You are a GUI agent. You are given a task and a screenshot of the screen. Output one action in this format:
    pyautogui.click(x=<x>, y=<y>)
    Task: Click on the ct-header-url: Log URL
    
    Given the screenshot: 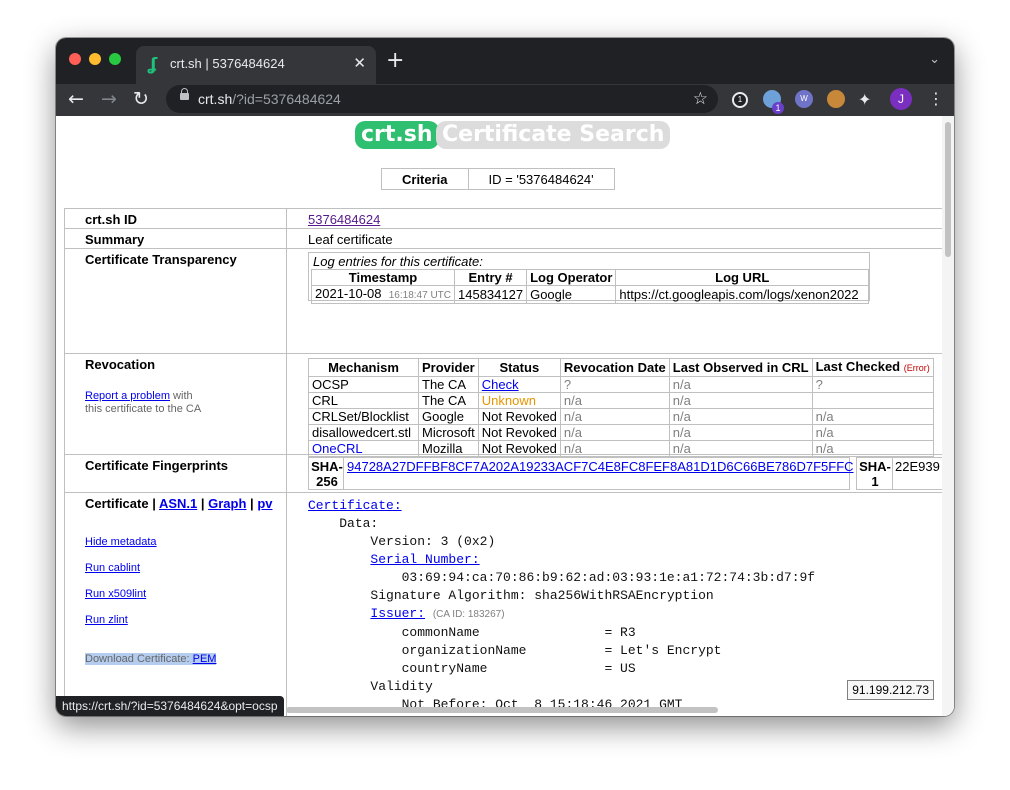 What is the action you would take?
    pyautogui.click(x=742, y=277)
    